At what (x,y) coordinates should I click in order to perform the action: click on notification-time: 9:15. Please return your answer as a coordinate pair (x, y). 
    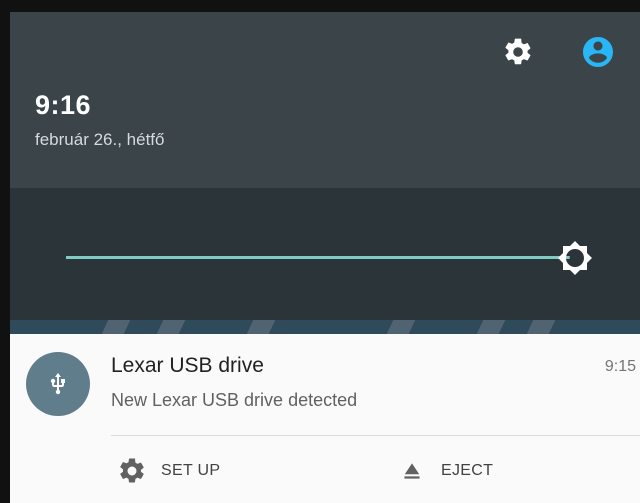
    Looking at the image, I should click on (620, 366).